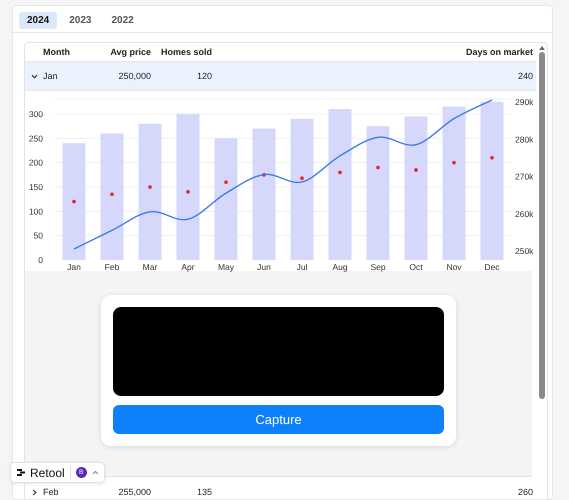 The image size is (569, 500). I want to click on table-cell-text: 260, so click(524, 492).